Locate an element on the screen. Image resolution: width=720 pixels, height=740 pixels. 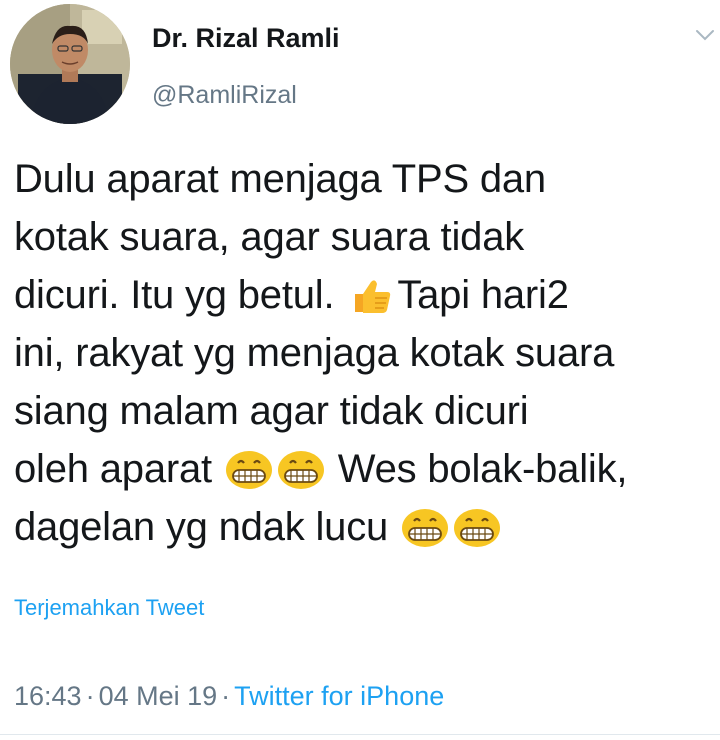
translate-tweet-link: Terjemahkan Tweet is located at coordinates (109, 608).